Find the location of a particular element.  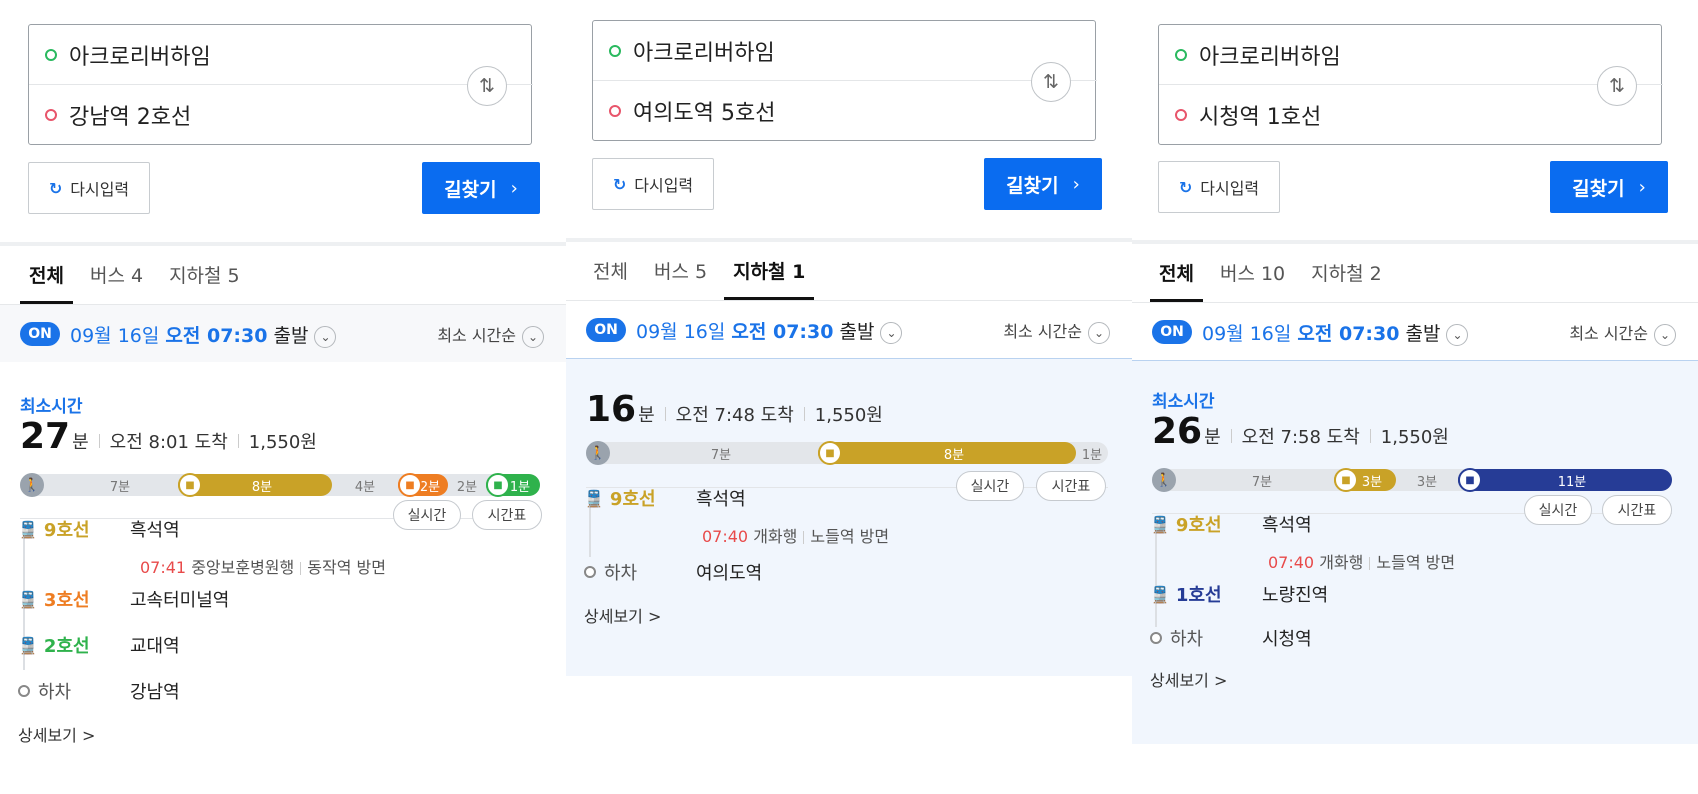

tab-subway: 지하철 1 is located at coordinates (769, 272).